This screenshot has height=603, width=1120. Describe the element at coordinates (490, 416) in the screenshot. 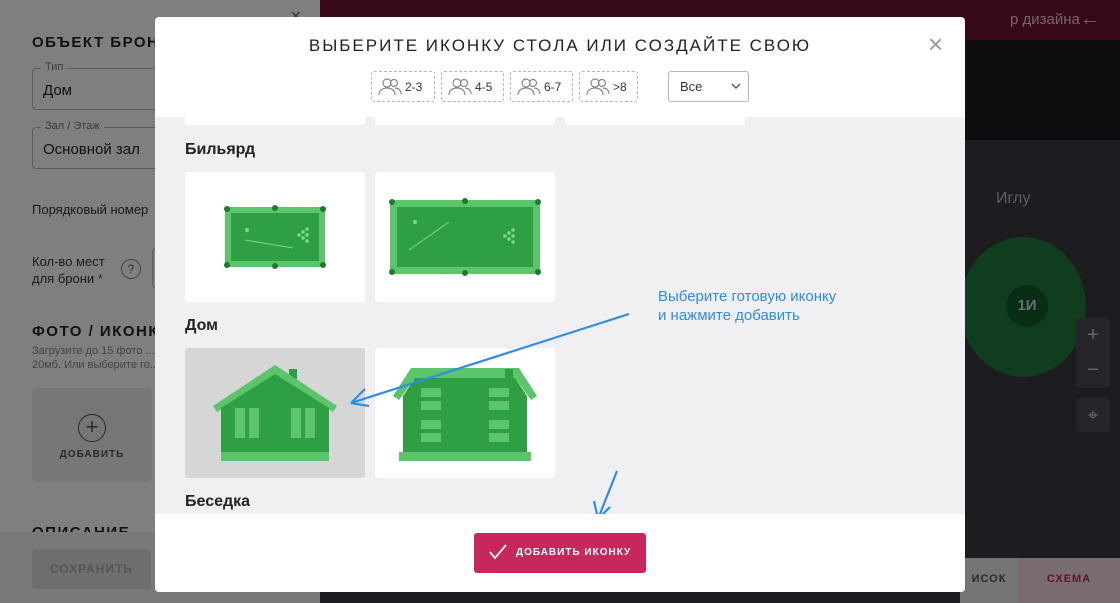

I see `annotation-arrows` at that location.